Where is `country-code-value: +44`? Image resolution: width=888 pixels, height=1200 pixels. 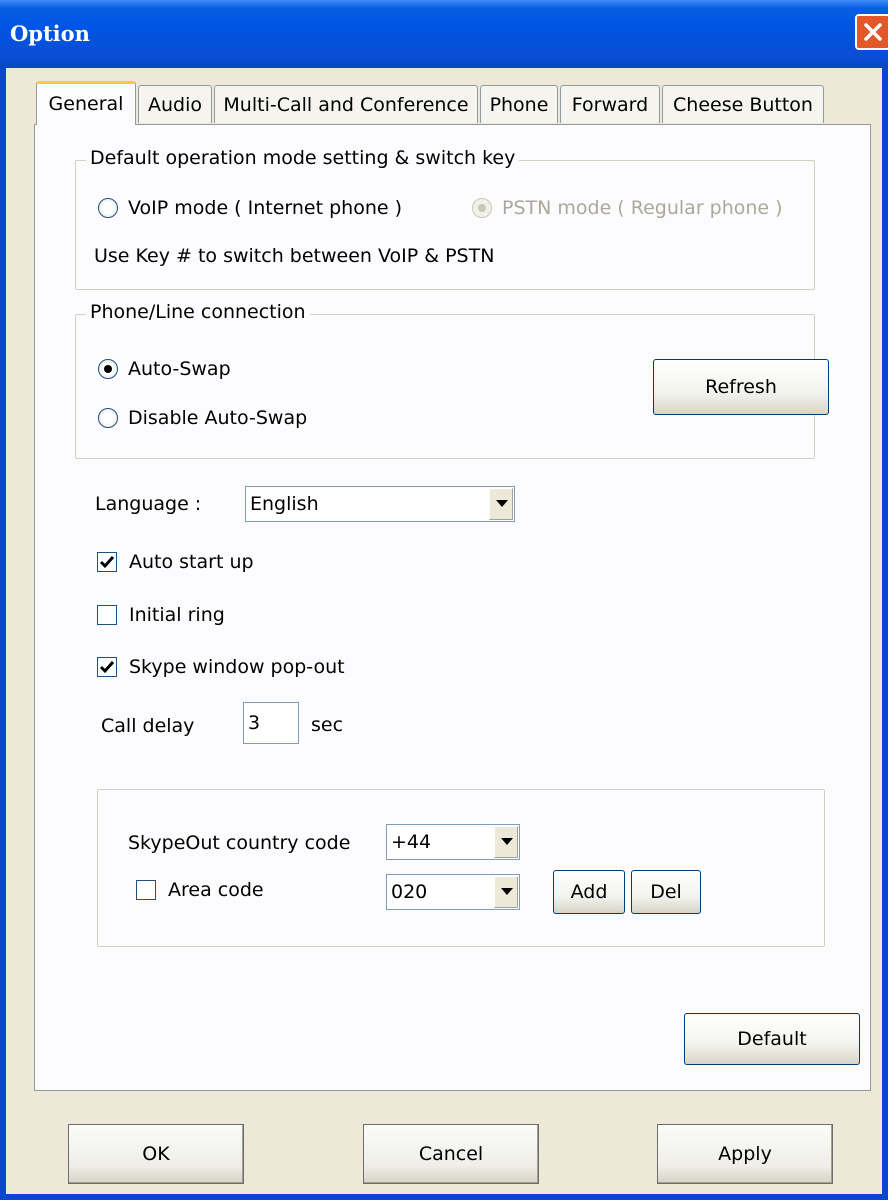 country-code-value: +44 is located at coordinates (411, 842).